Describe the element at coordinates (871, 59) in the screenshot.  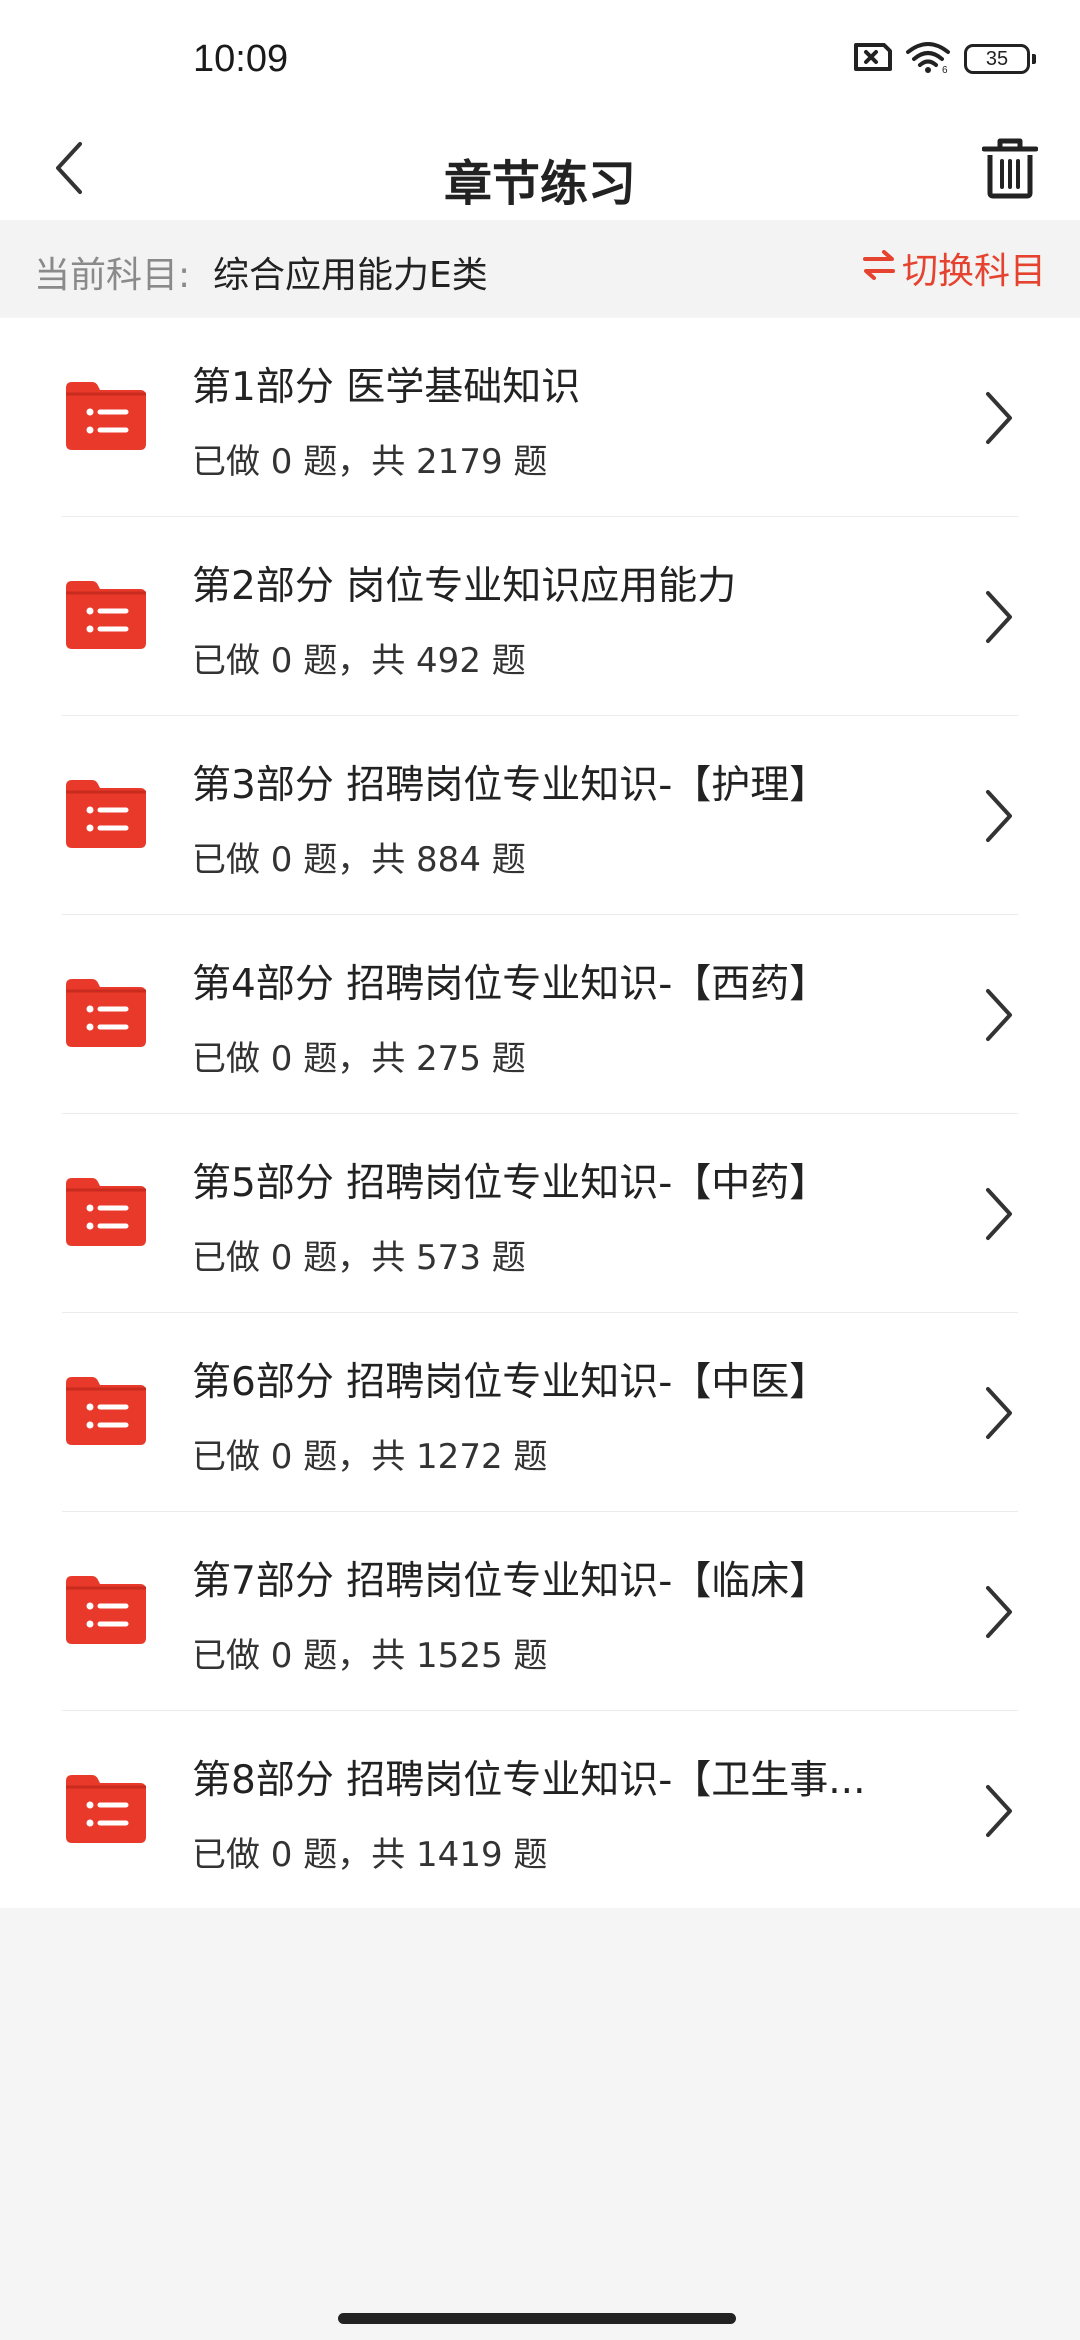
I see `sim-off-icon` at that location.